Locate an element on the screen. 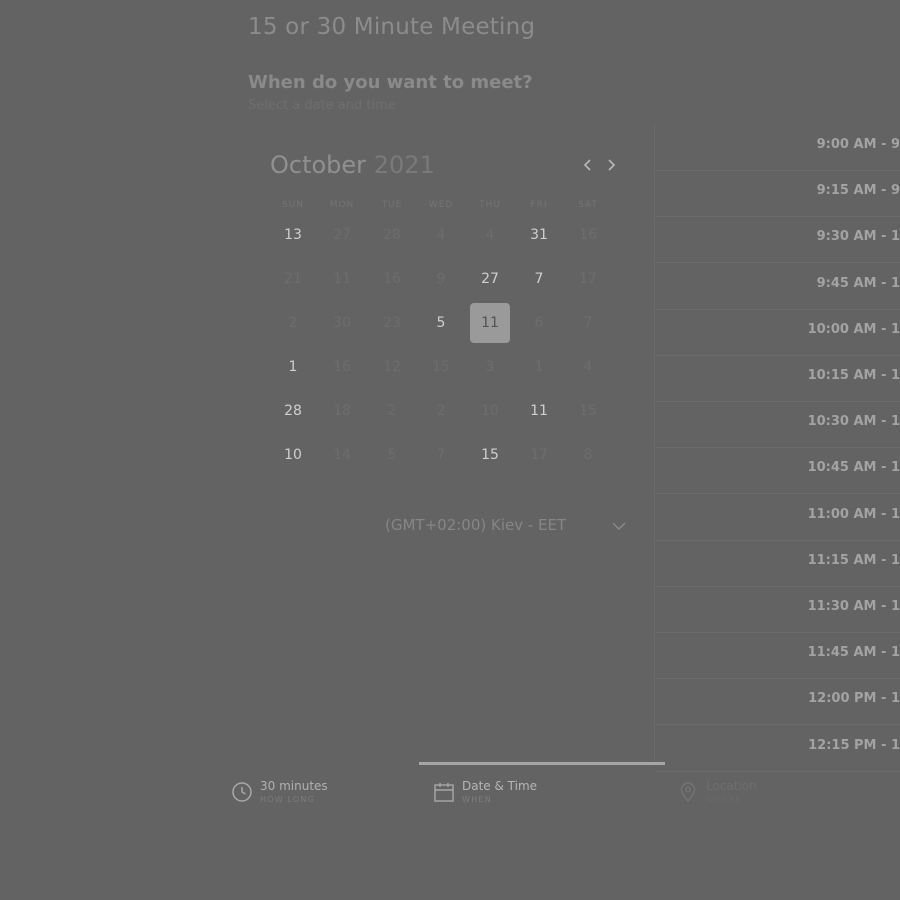  time-slot-button: 10:15 AM - 1 is located at coordinates (777, 378).